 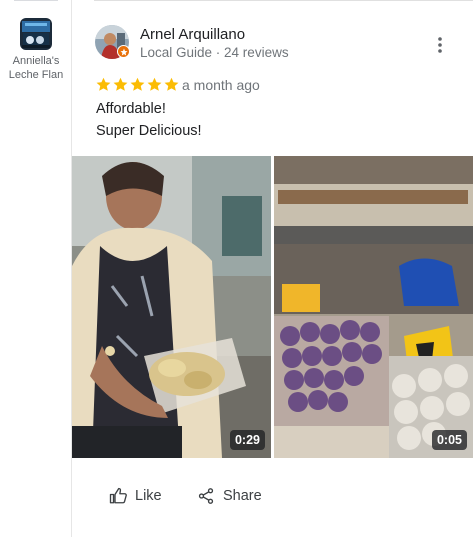 What do you see at coordinates (148, 496) in the screenshot?
I see `like-label: Like` at bounding box center [148, 496].